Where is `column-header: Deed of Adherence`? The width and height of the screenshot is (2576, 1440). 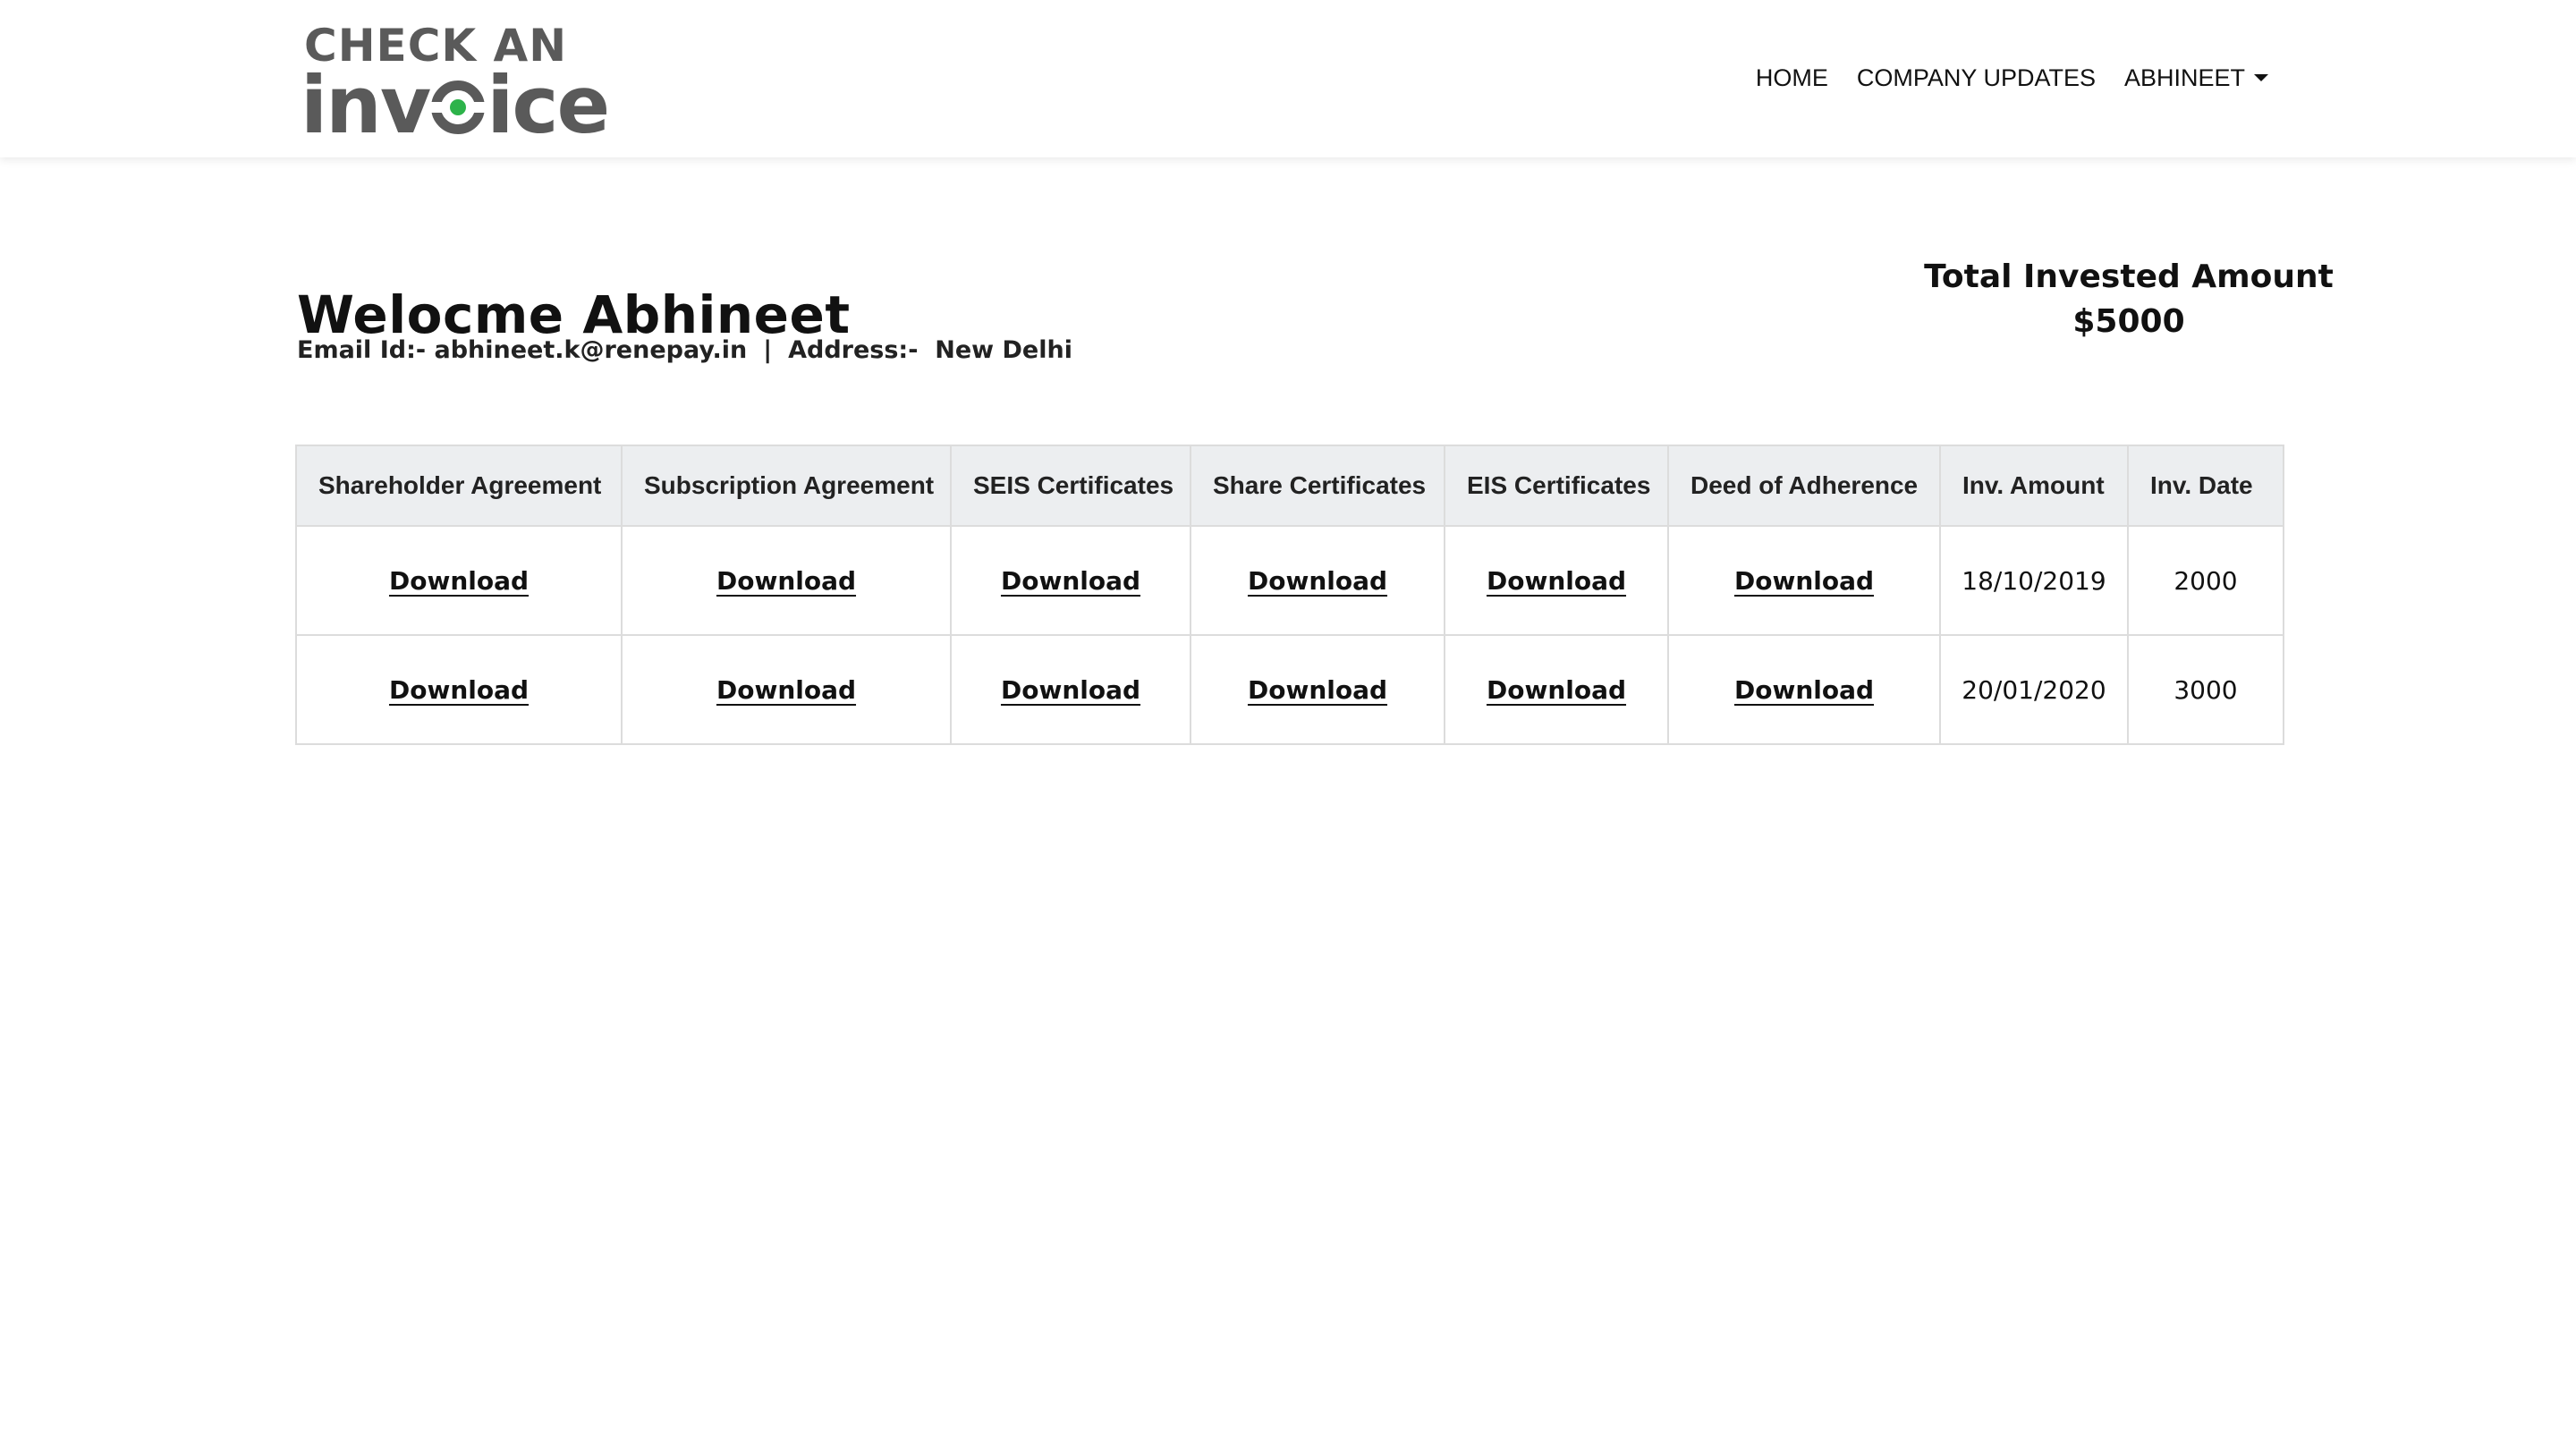
column-header: Deed of Adherence is located at coordinates (1804, 486).